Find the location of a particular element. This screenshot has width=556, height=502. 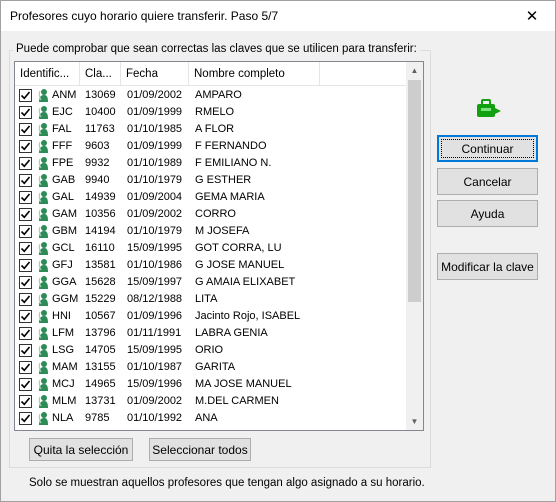

cell-fecha: 15/09/1997 is located at coordinates (155, 282).